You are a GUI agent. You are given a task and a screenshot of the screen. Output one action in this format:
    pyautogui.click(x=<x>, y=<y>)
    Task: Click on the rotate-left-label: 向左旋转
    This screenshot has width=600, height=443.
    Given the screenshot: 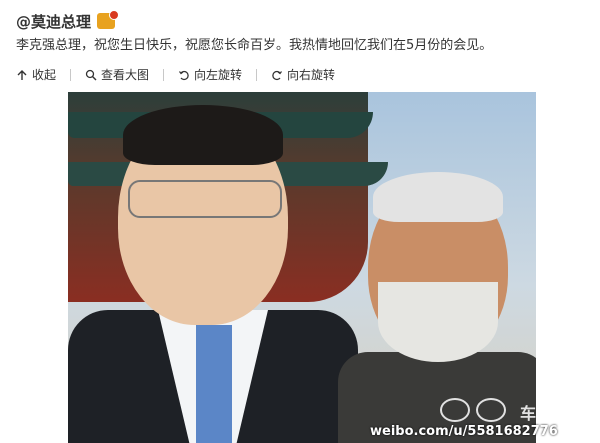 What is the action you would take?
    pyautogui.click(x=218, y=75)
    